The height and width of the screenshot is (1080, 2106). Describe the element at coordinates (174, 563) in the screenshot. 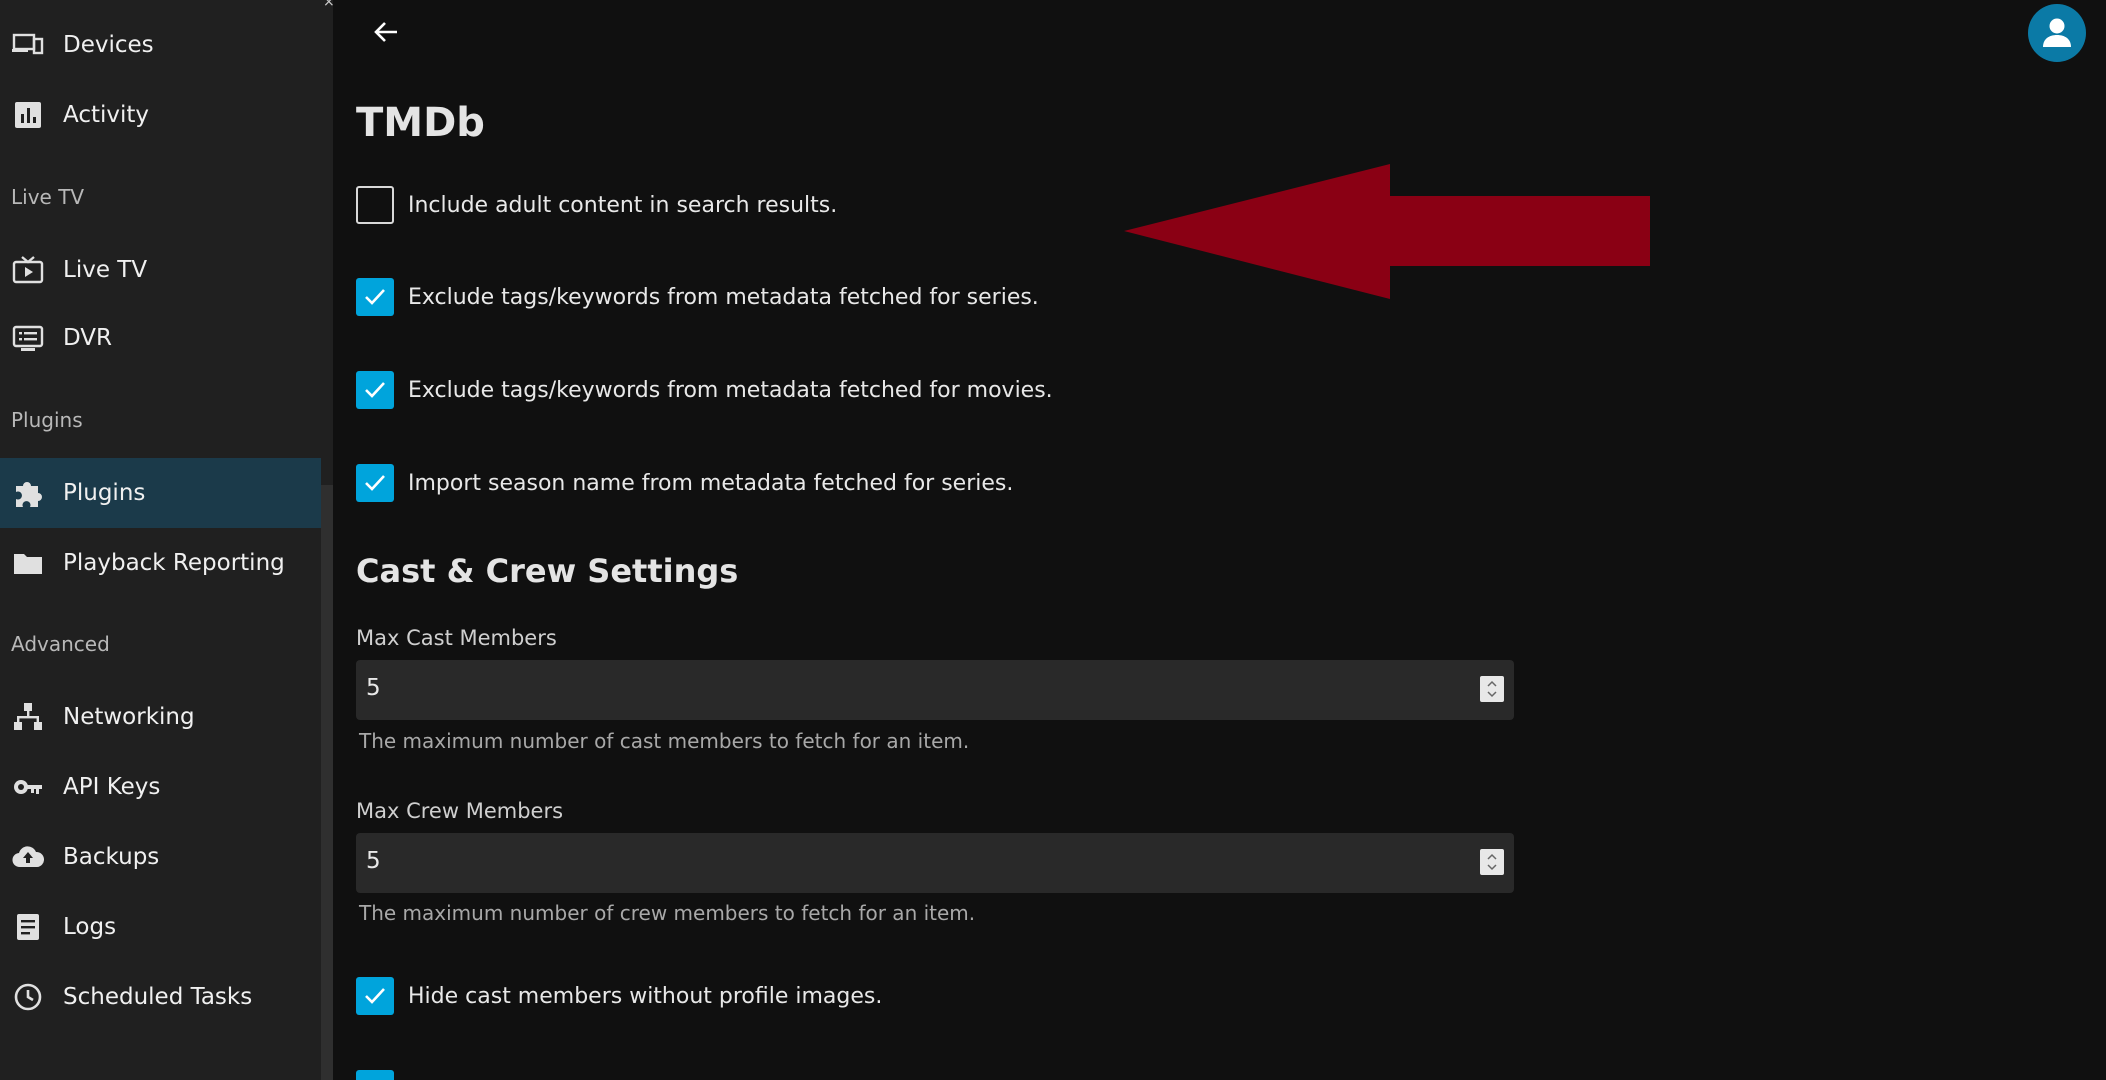

I see `sidebar-item-label: Playback Reporting` at that location.